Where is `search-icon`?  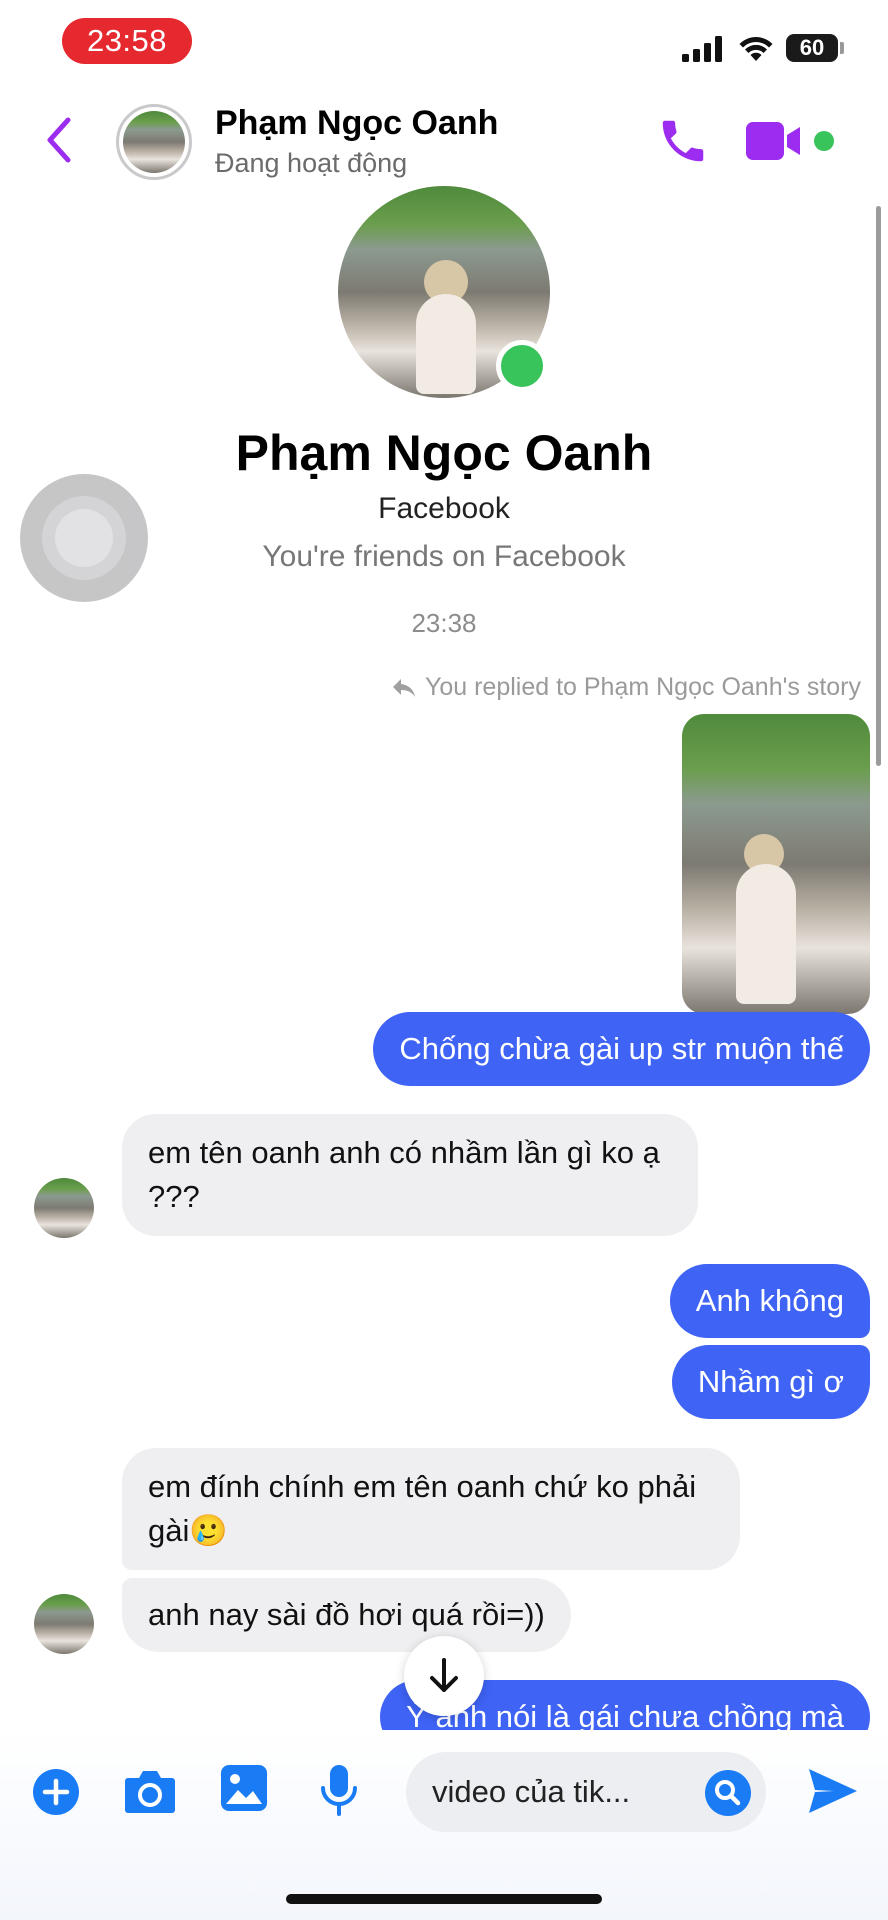 search-icon is located at coordinates (728, 1793).